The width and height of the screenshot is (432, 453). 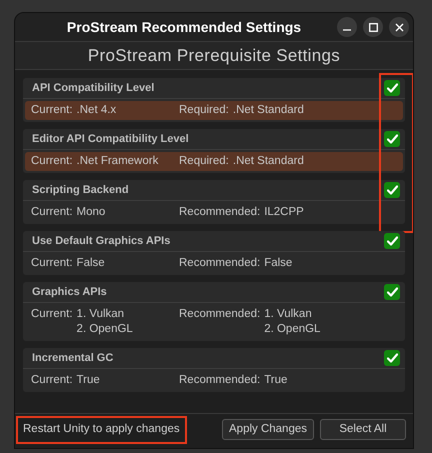 I want to click on current-value: 1. Vulkan, so click(x=101, y=314).